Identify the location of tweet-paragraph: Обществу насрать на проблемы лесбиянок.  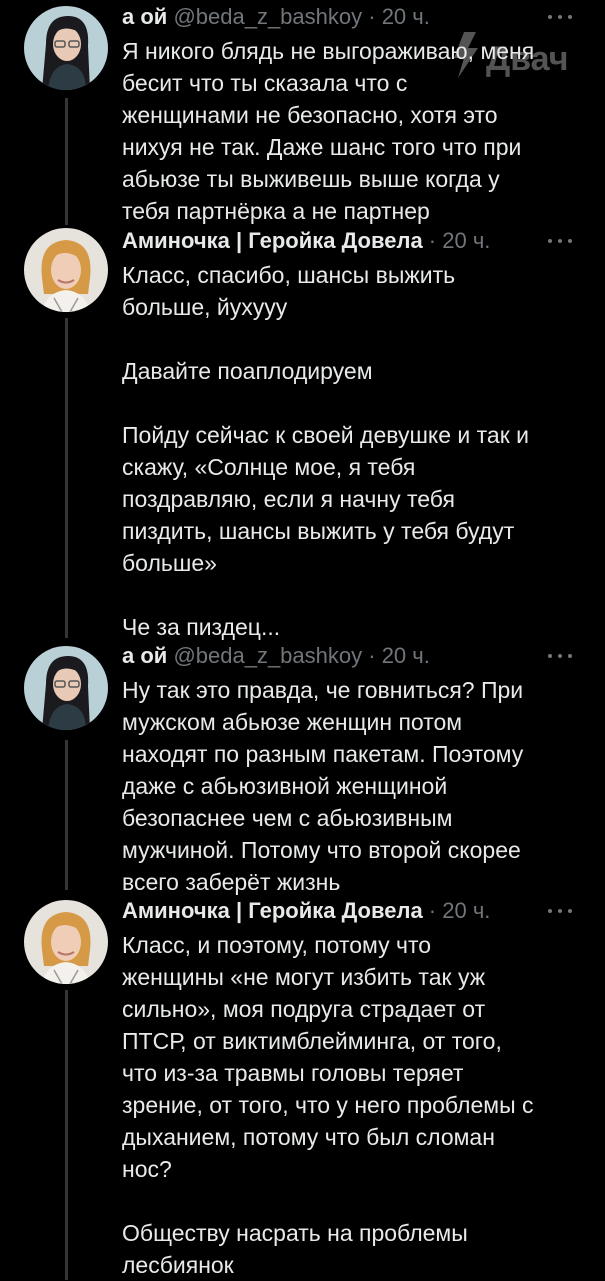
(295, 1249).